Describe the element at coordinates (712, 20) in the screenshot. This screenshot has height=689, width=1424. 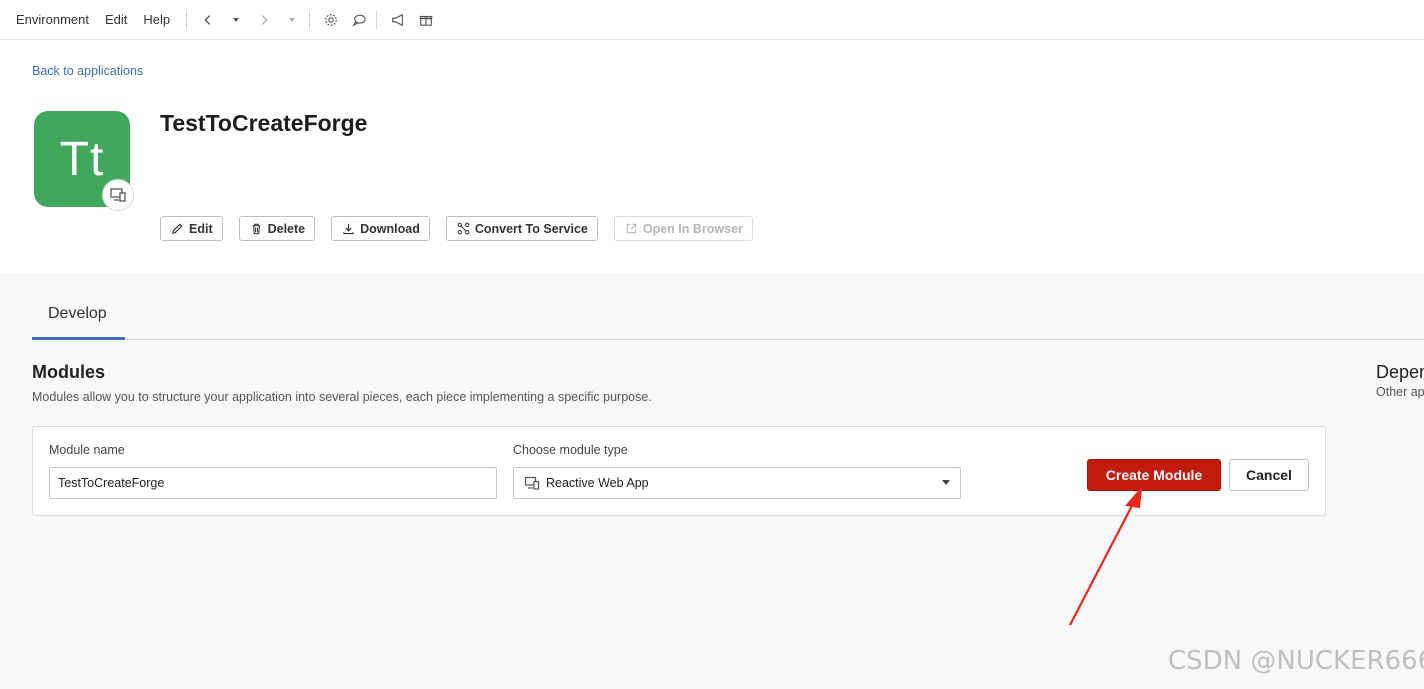
I see `menu-bar: Environment Edit Help` at that location.